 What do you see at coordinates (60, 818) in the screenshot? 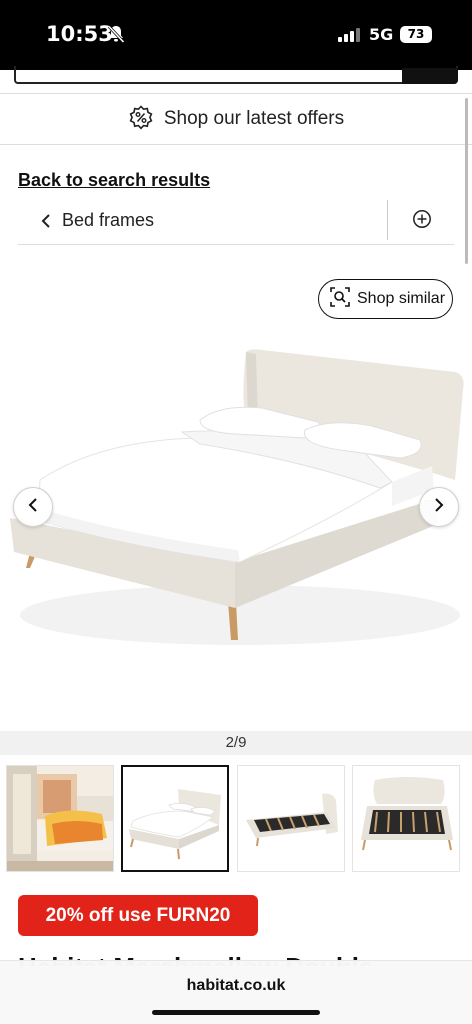
I see `thumbnail-lifestyle` at bounding box center [60, 818].